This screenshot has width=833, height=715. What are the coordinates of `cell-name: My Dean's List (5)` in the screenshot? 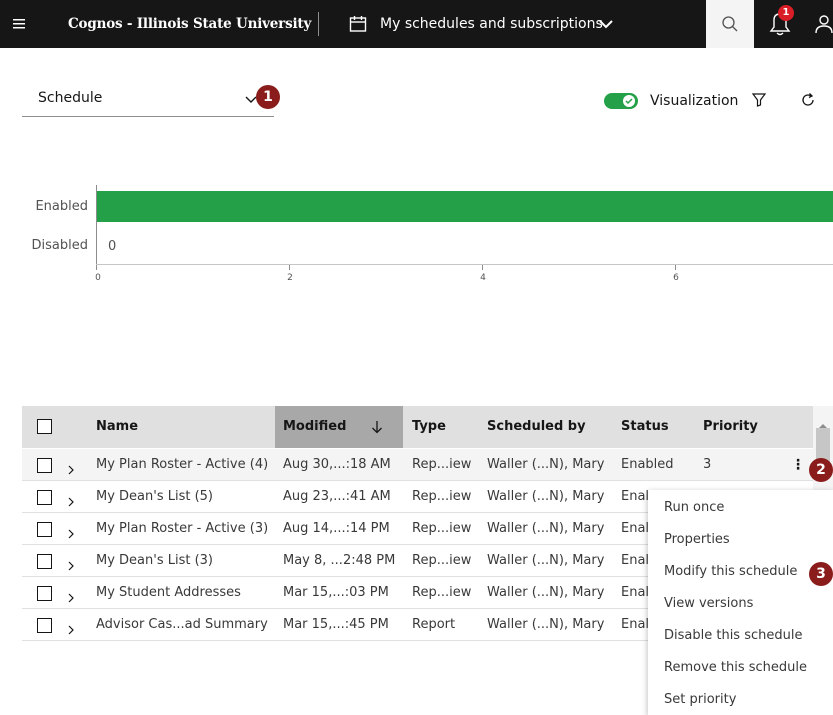 It's located at (154, 496).